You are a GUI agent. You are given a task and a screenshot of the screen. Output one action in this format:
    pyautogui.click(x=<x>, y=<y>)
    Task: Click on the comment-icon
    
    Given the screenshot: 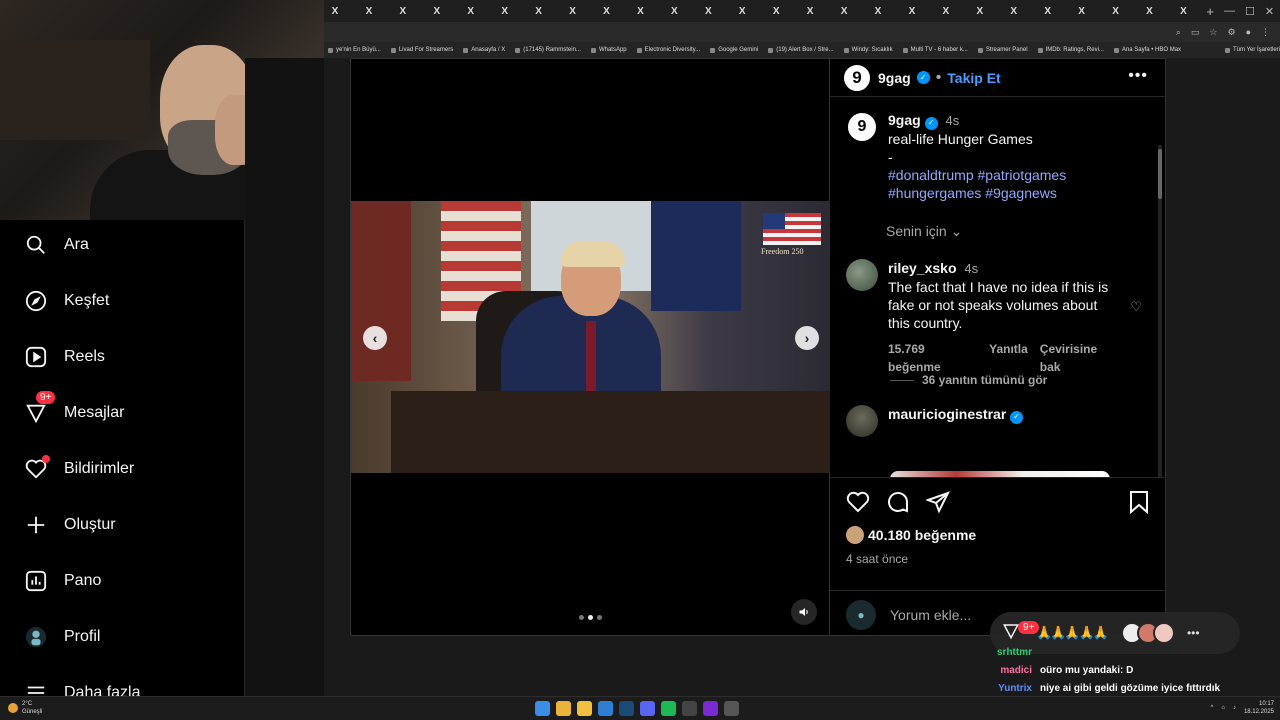 What is the action you would take?
    pyautogui.click(x=898, y=502)
    